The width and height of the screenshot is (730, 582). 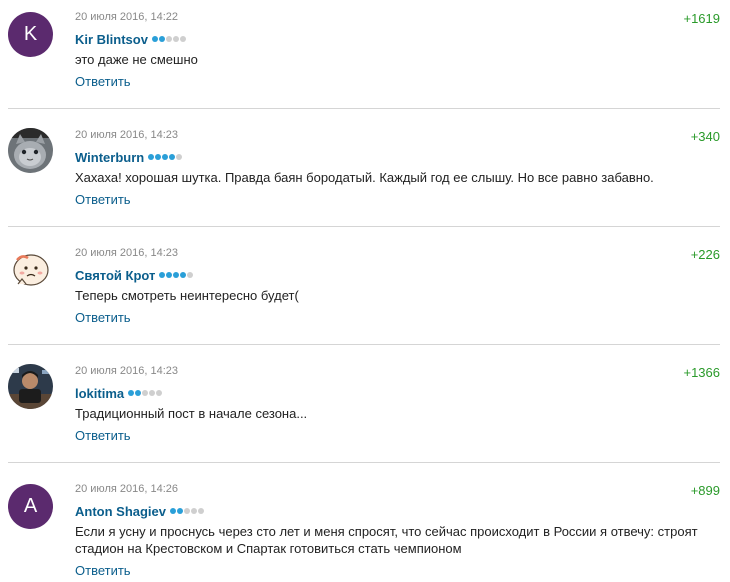 What do you see at coordinates (109, 157) in the screenshot?
I see `author-name: Winterburn` at bounding box center [109, 157].